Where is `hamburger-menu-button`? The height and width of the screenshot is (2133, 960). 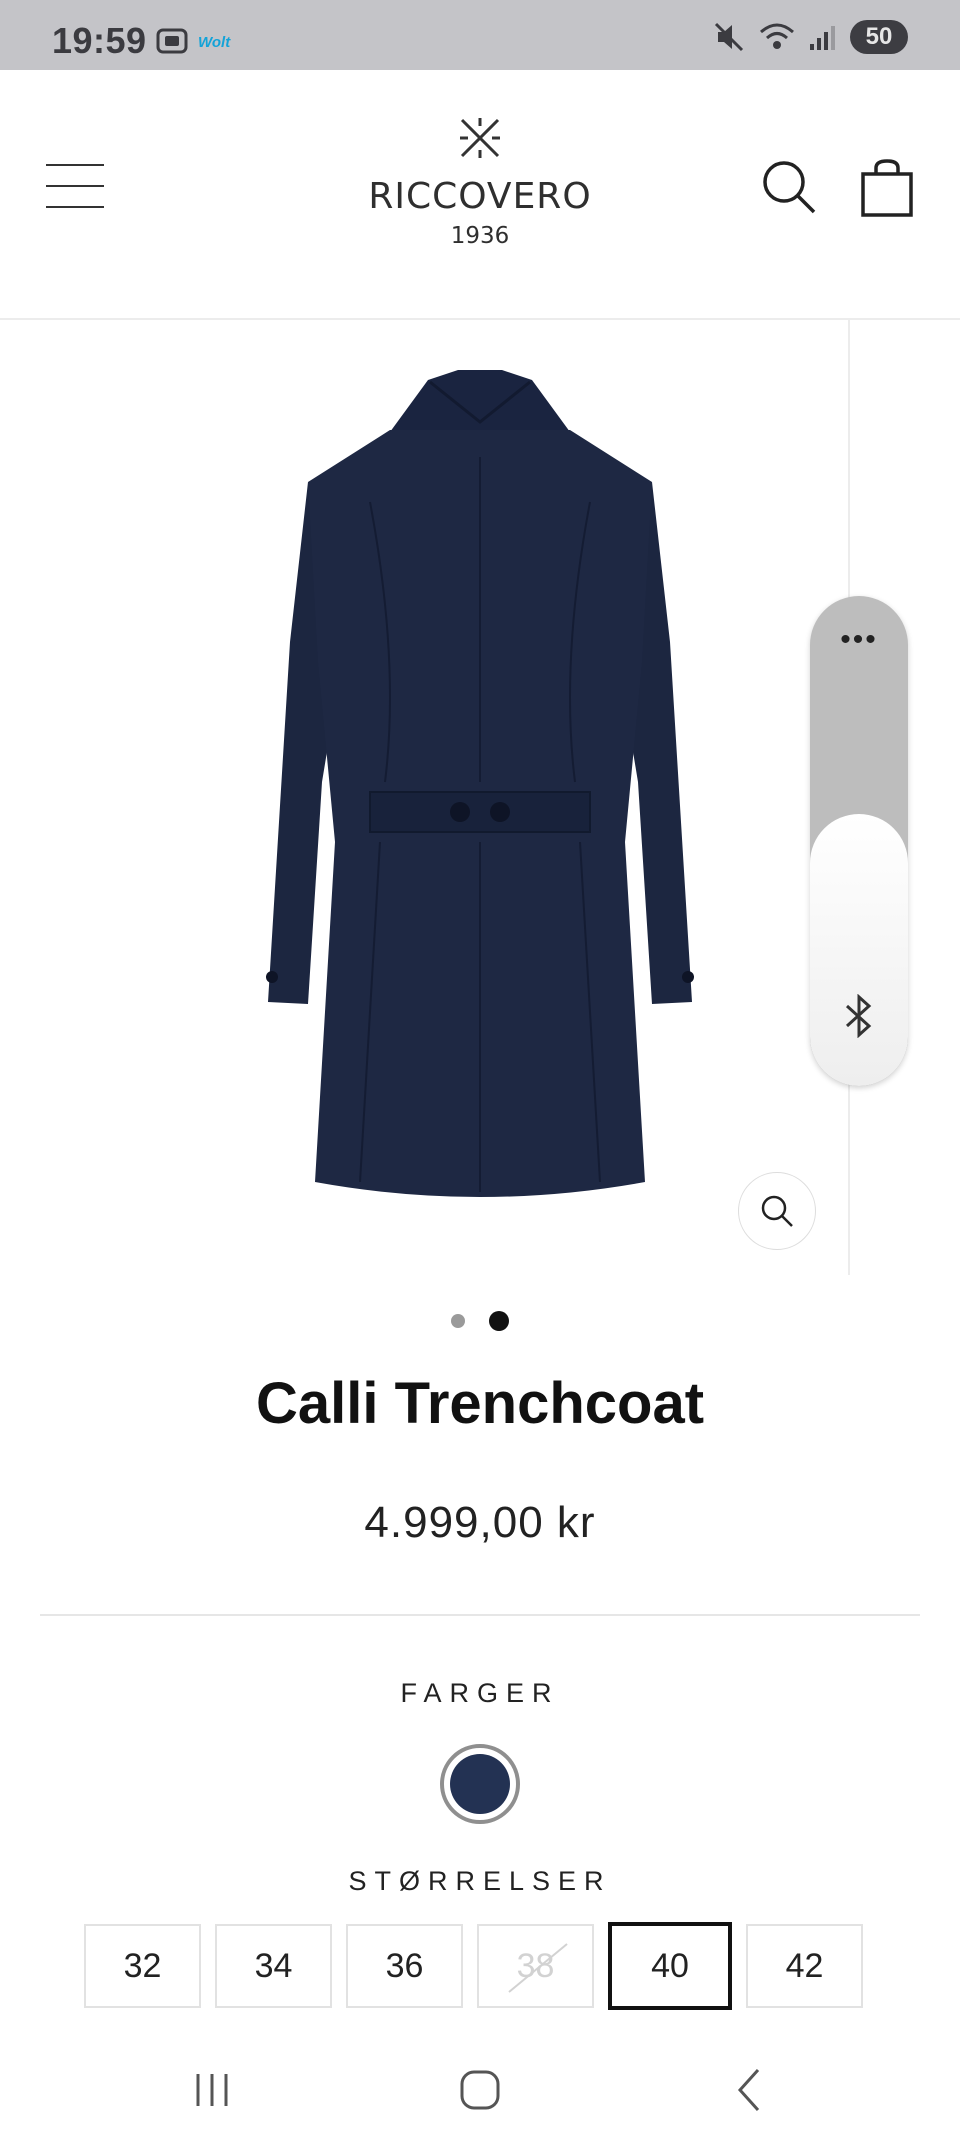
hamburger-menu-button is located at coordinates (75, 187).